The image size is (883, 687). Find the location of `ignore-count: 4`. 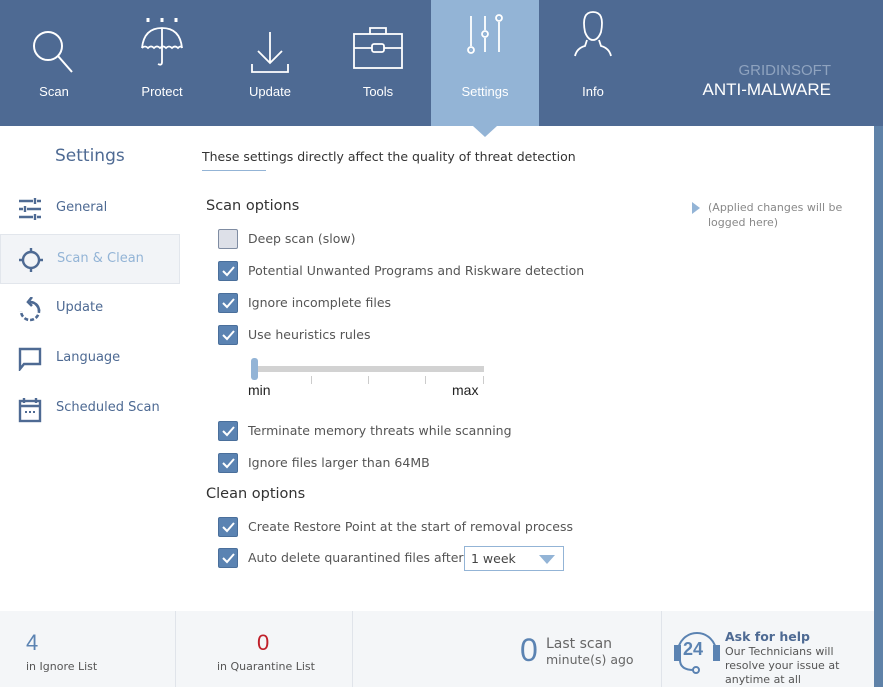

ignore-count: 4 is located at coordinates (32, 643).